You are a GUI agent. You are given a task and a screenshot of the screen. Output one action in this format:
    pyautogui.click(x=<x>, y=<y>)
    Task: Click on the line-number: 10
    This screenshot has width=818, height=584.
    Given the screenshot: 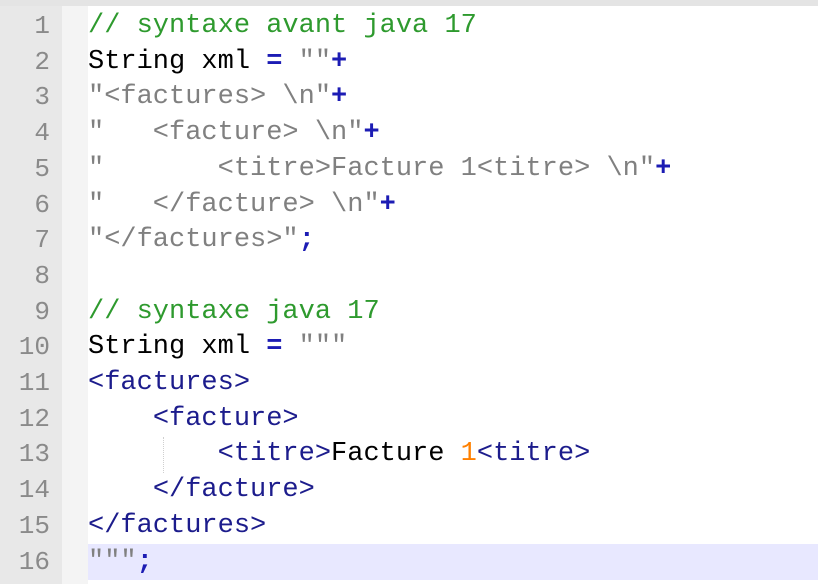 What is the action you would take?
    pyautogui.click(x=34, y=347)
    